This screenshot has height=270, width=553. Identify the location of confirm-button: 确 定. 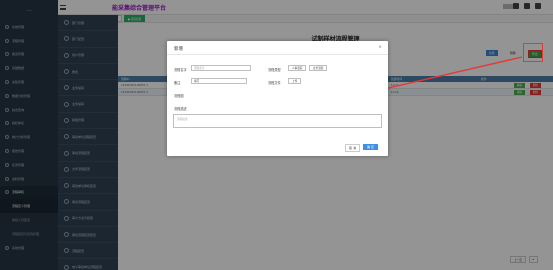
(370, 147).